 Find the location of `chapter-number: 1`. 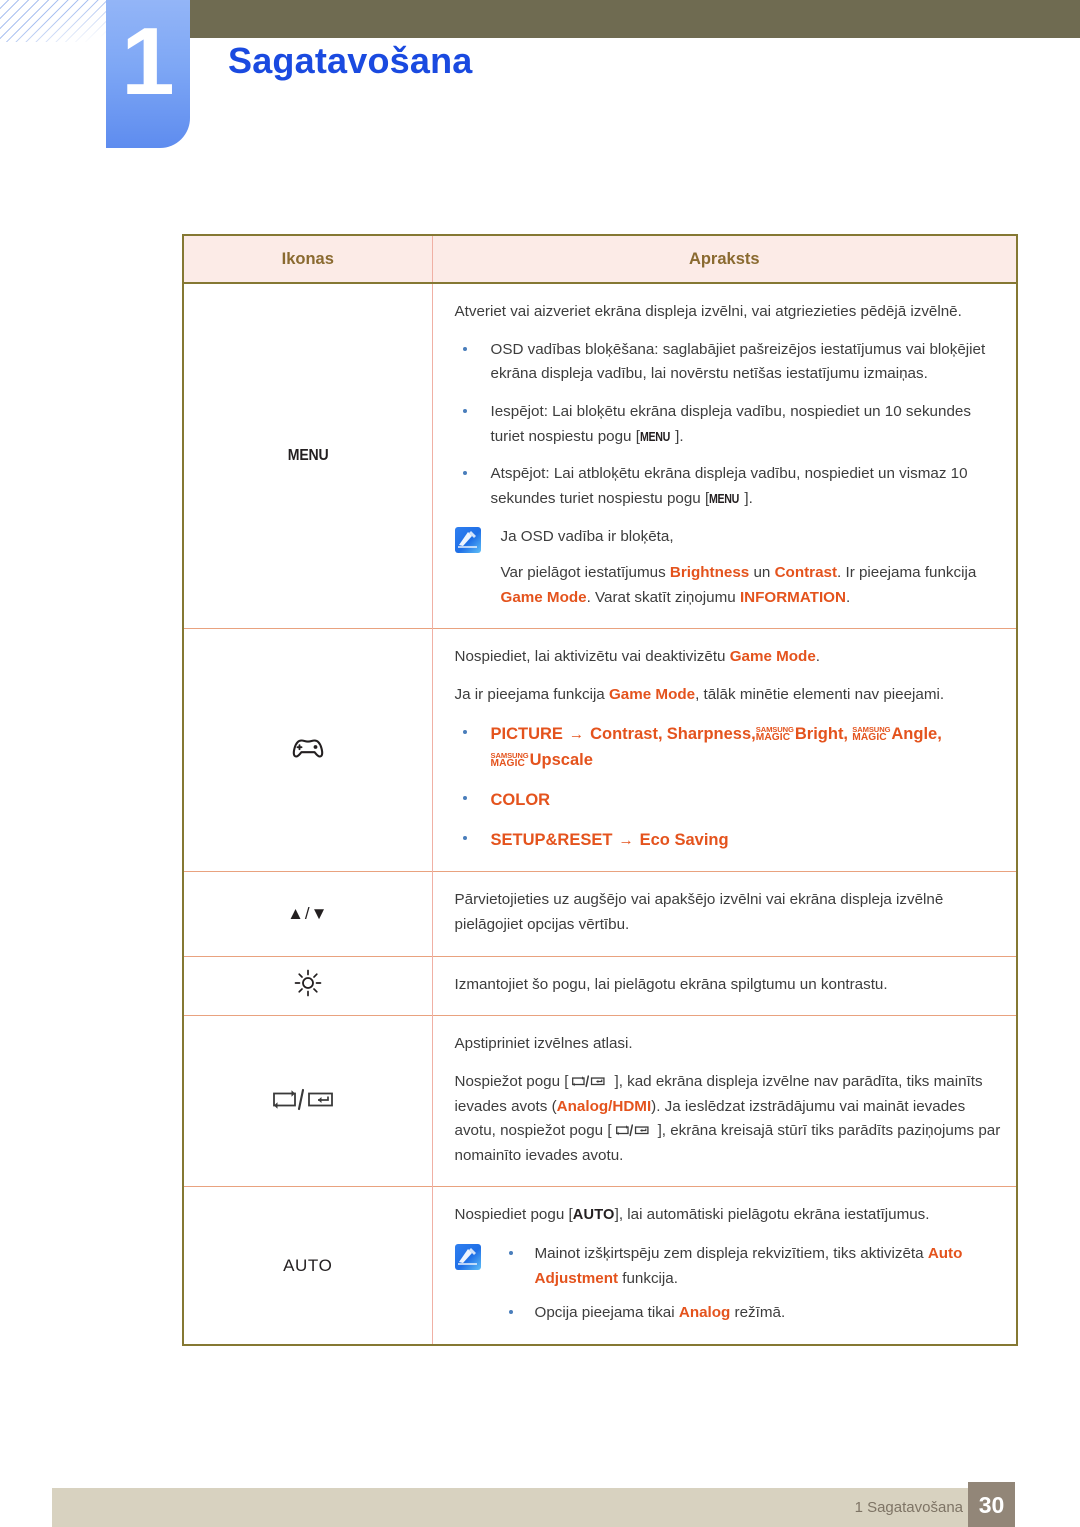

chapter-number: 1 is located at coordinates (148, 61).